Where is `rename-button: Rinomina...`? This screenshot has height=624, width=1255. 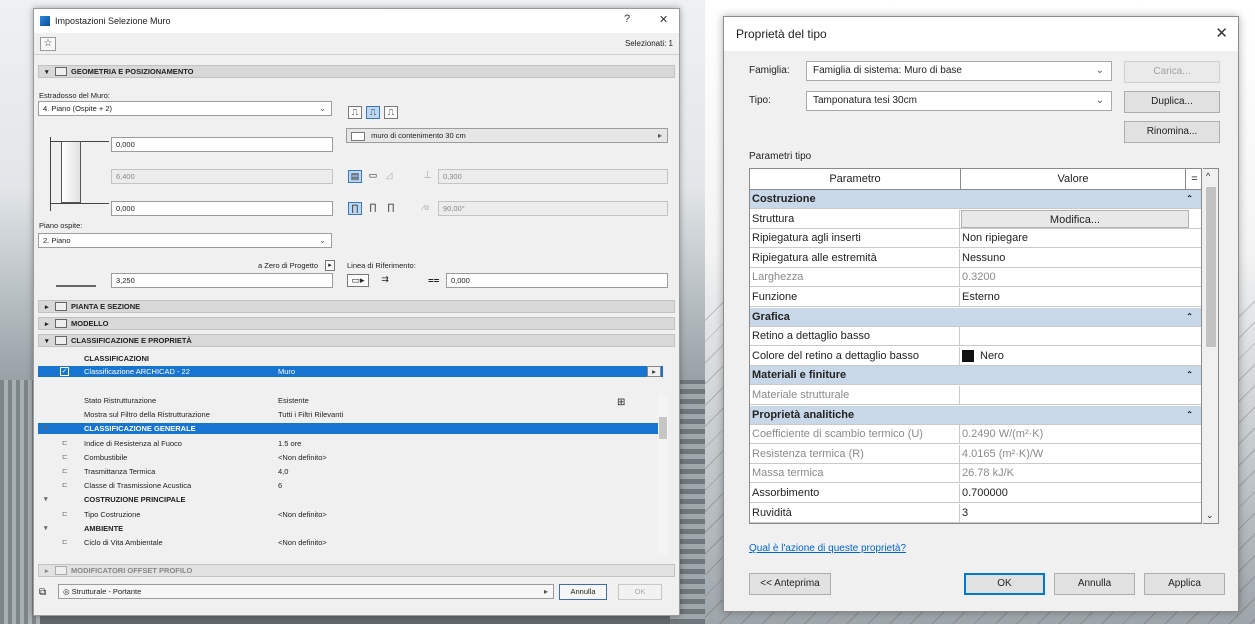
rename-button: Rinomina... is located at coordinates (1172, 132).